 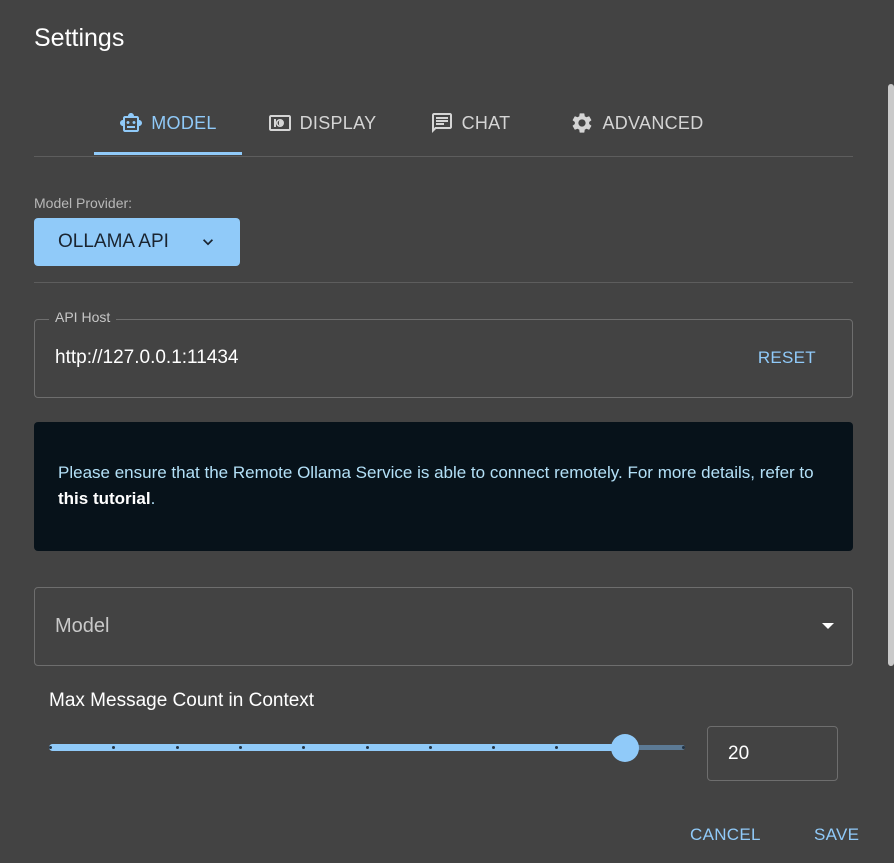 I want to click on tab-model-label: MODEL, so click(x=184, y=122).